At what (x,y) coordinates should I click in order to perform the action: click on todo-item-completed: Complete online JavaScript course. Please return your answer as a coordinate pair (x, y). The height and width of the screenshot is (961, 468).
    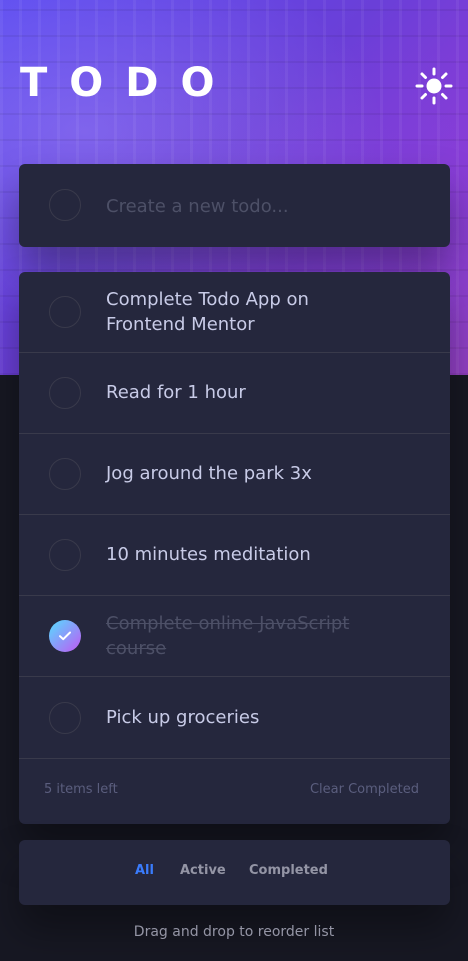
    Looking at the image, I should click on (234, 636).